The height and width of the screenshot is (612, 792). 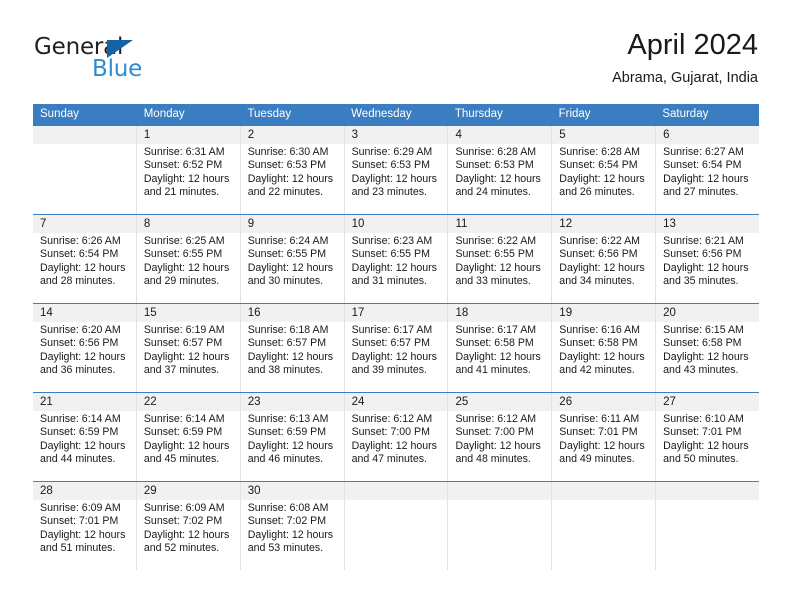 What do you see at coordinates (392, 330) in the screenshot?
I see `sunrise-text: Sunrise: 6:17 AM` at bounding box center [392, 330].